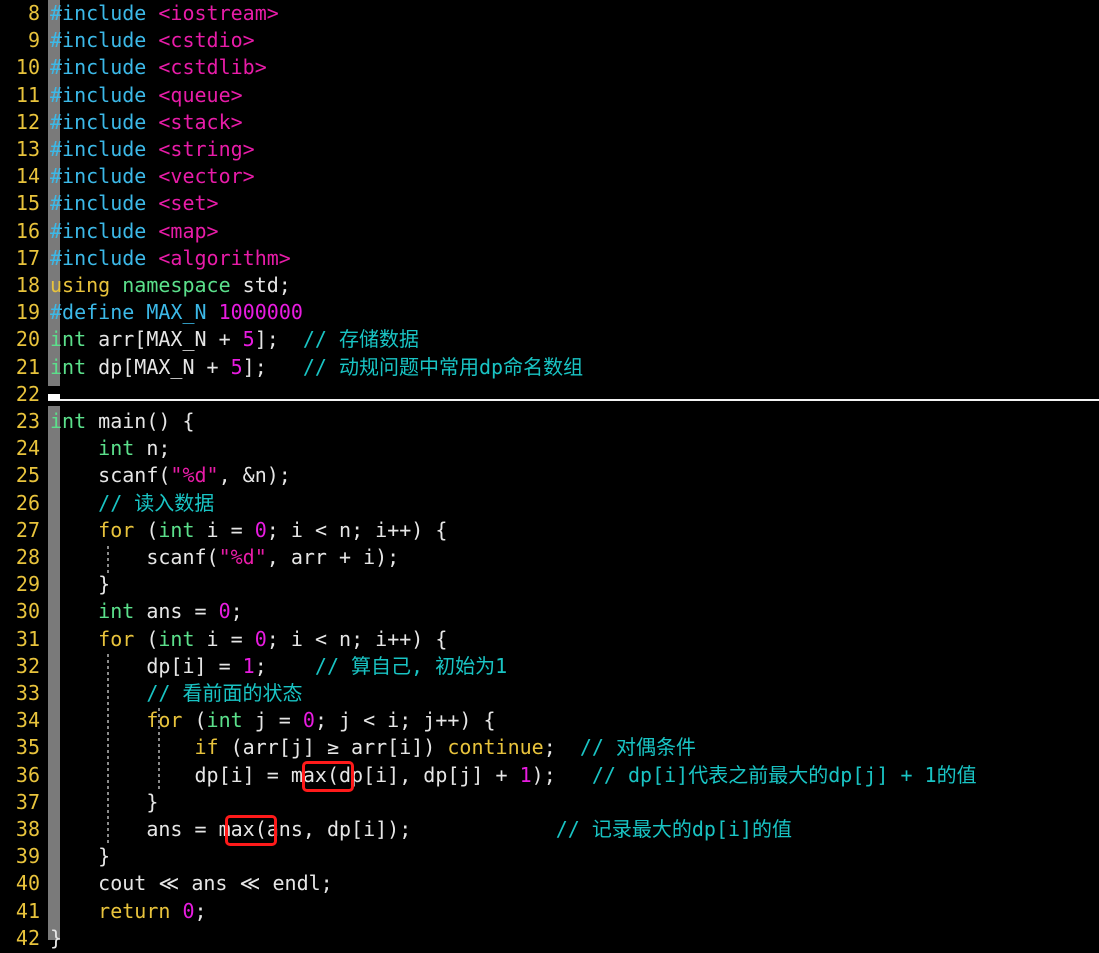  What do you see at coordinates (549, 339) in the screenshot?
I see `code-line: 20 int arr[MAX_N + 5]; // 存储数据` at bounding box center [549, 339].